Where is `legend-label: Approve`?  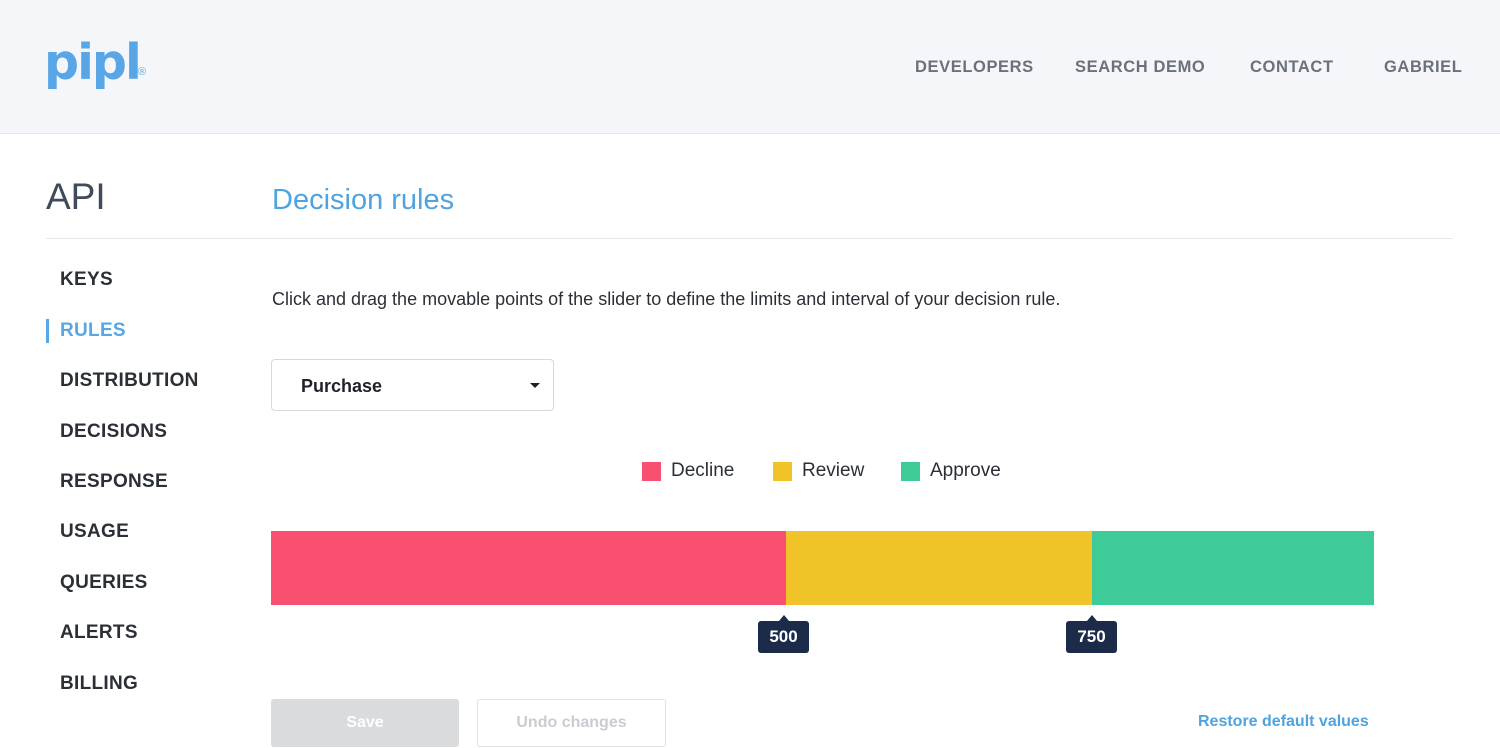 legend-label: Approve is located at coordinates (965, 470).